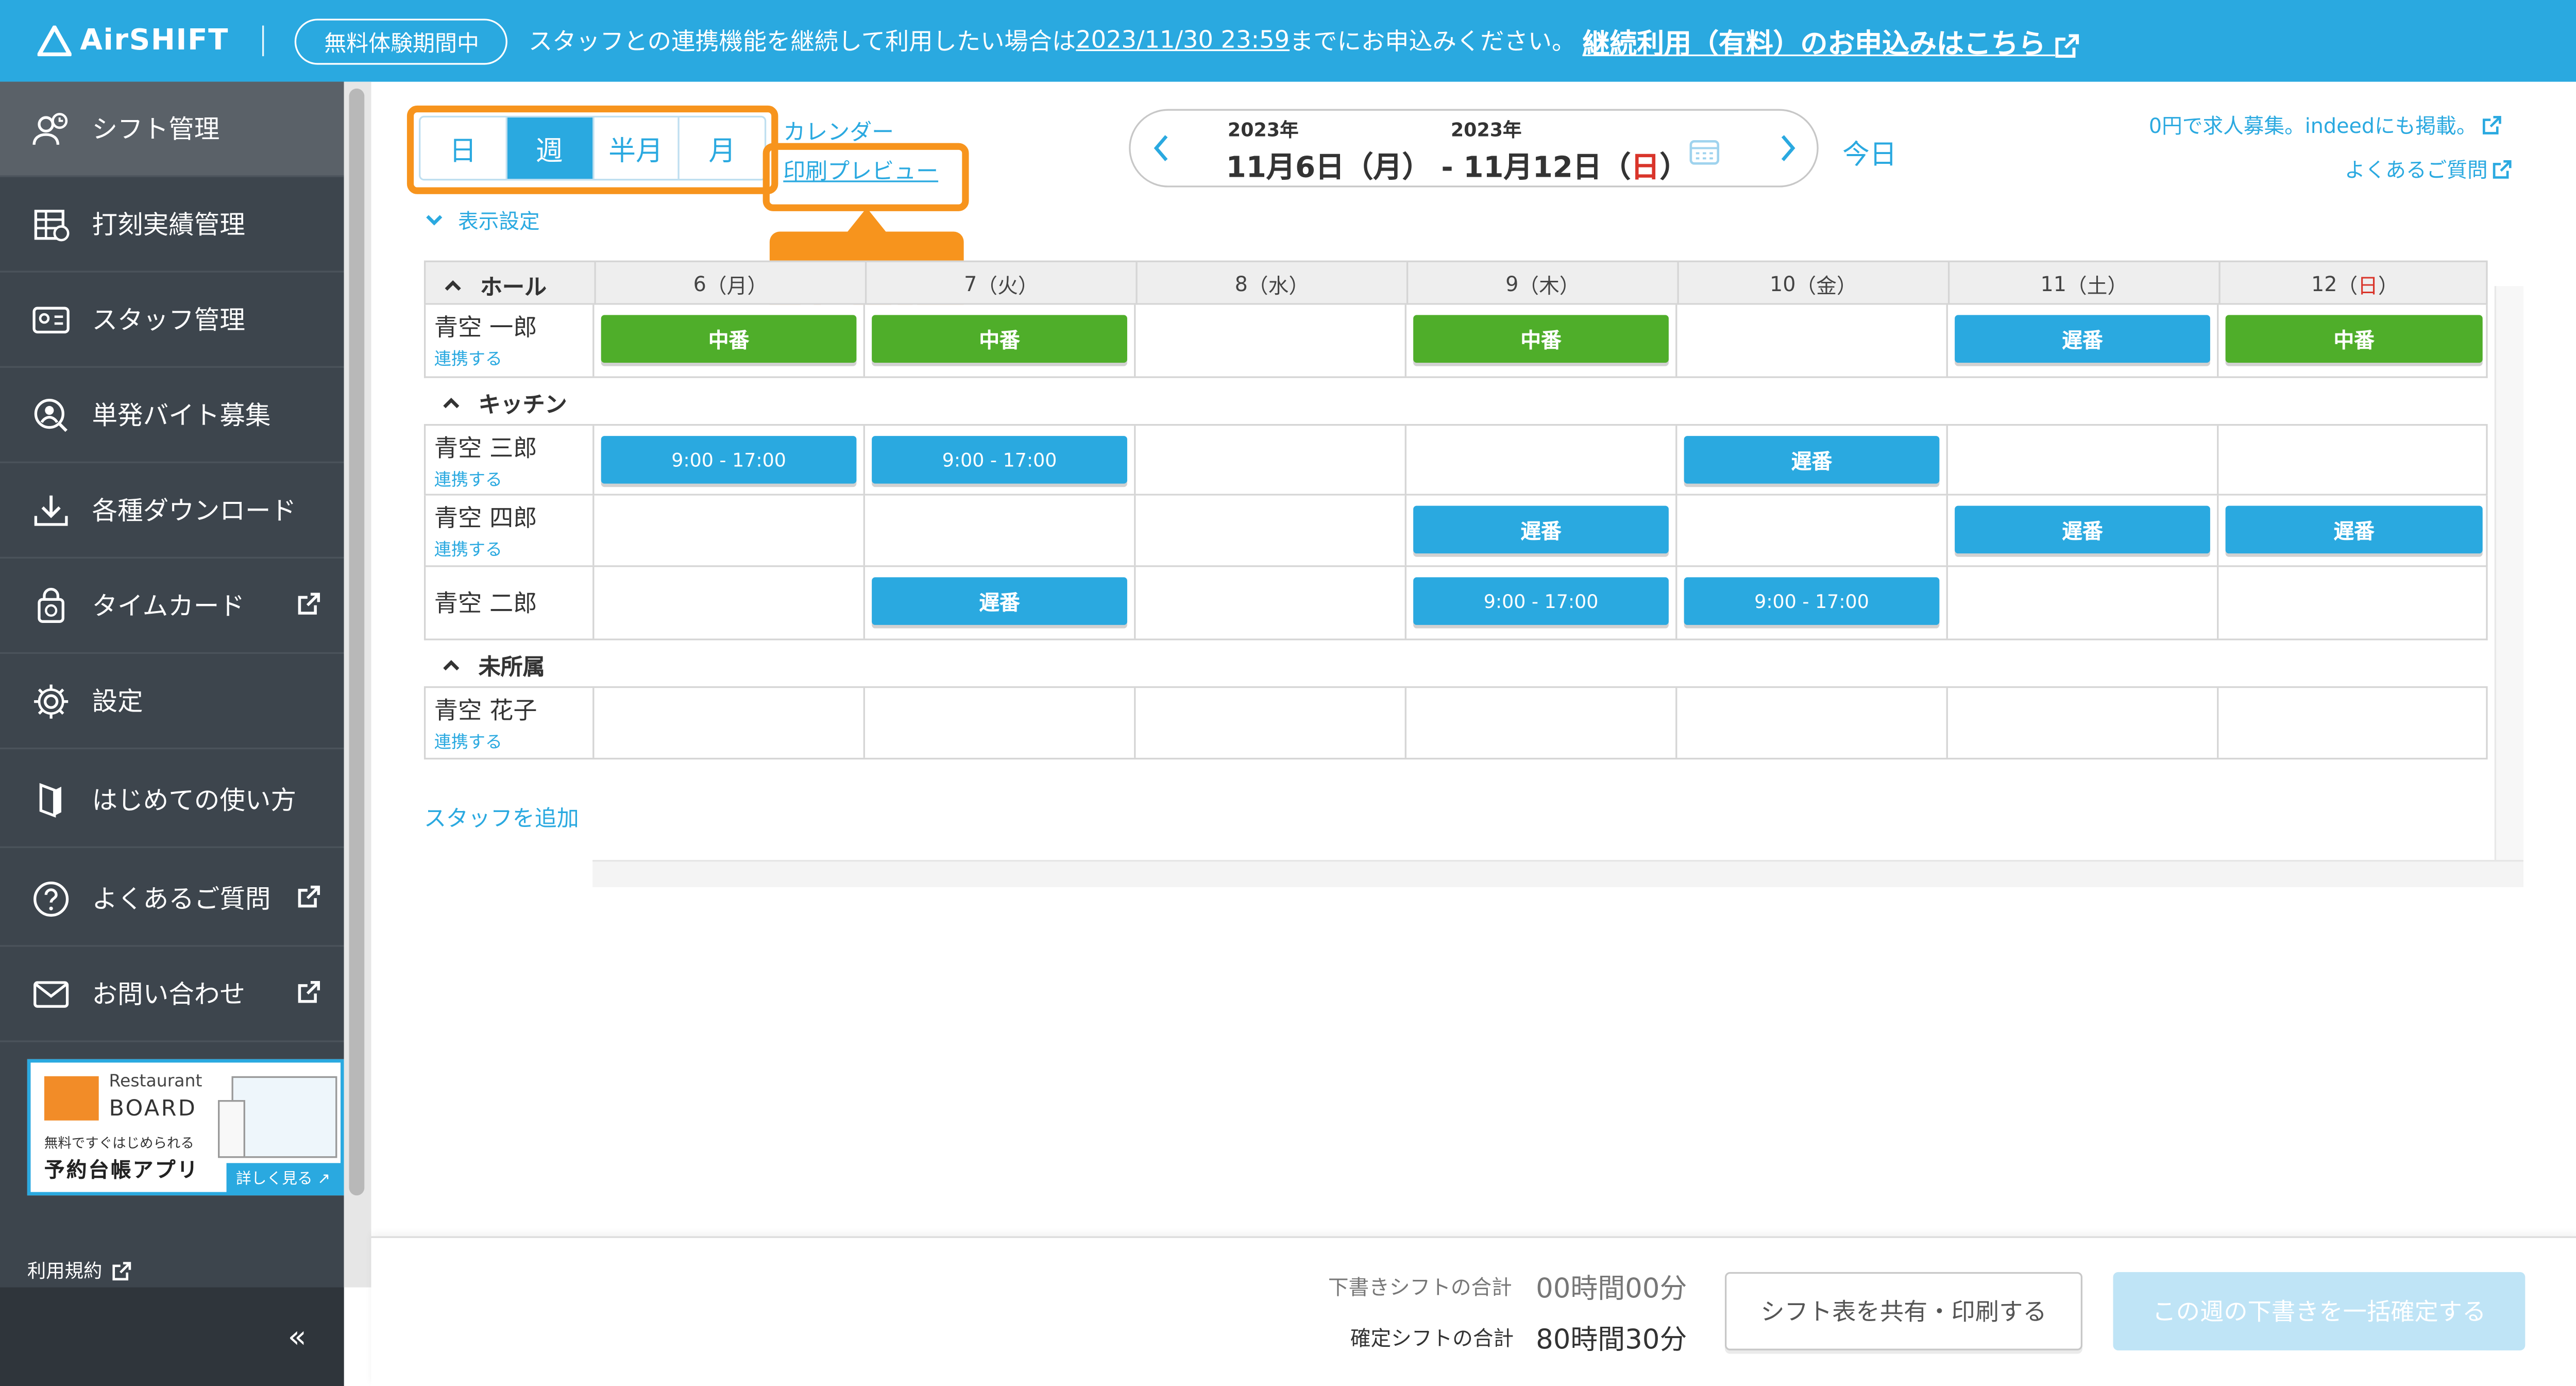 This screenshot has width=2576, height=1386. I want to click on promo-more-link: 詳しく見る ↗, so click(283, 1177).